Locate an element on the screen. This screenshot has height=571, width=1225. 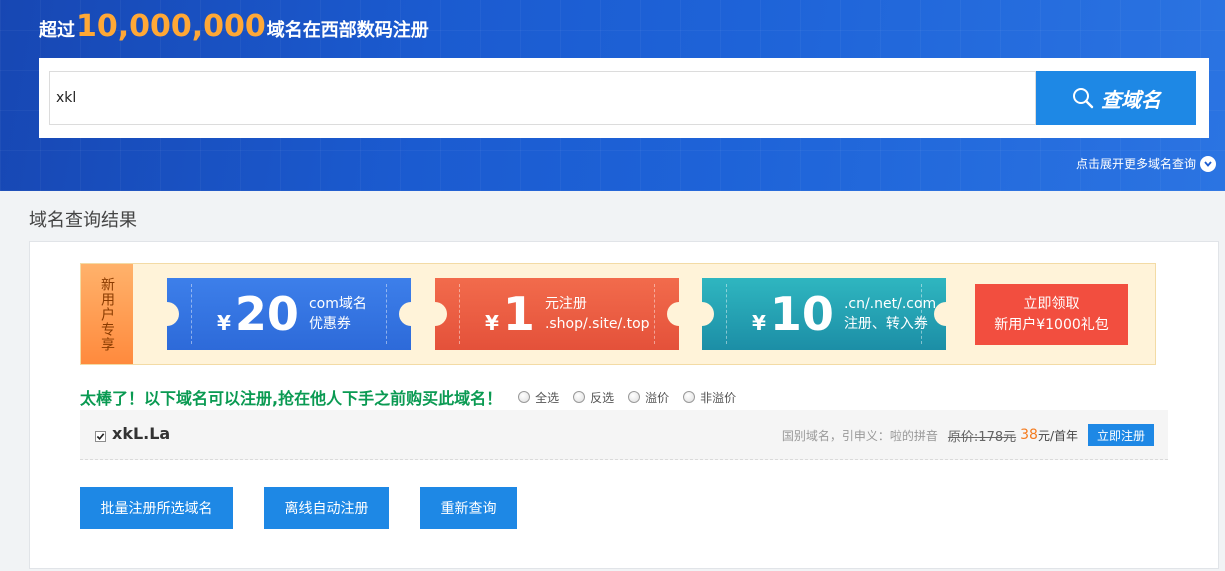
search-icon is located at coordinates (1083, 98).